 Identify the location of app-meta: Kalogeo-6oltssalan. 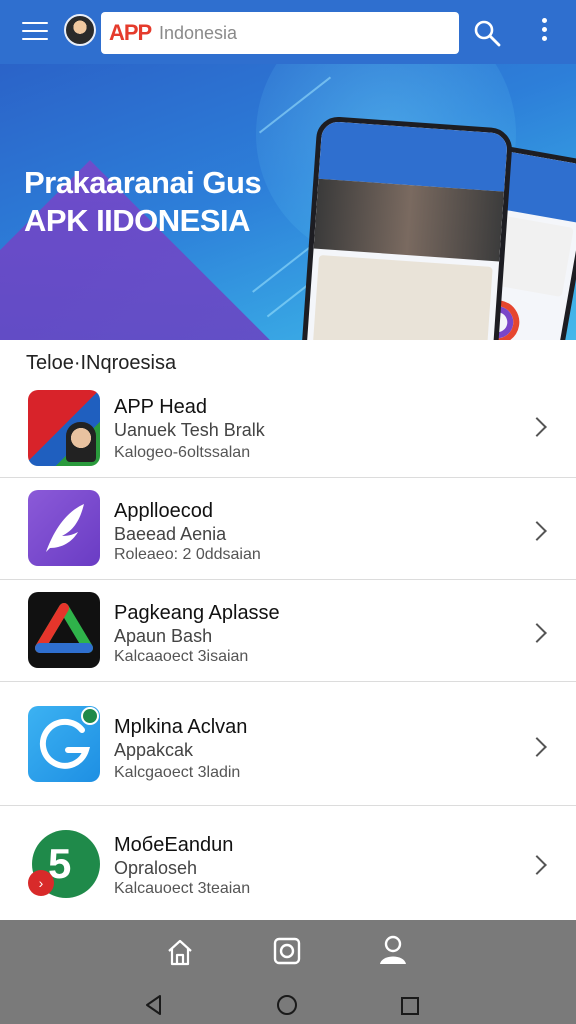
(182, 452).